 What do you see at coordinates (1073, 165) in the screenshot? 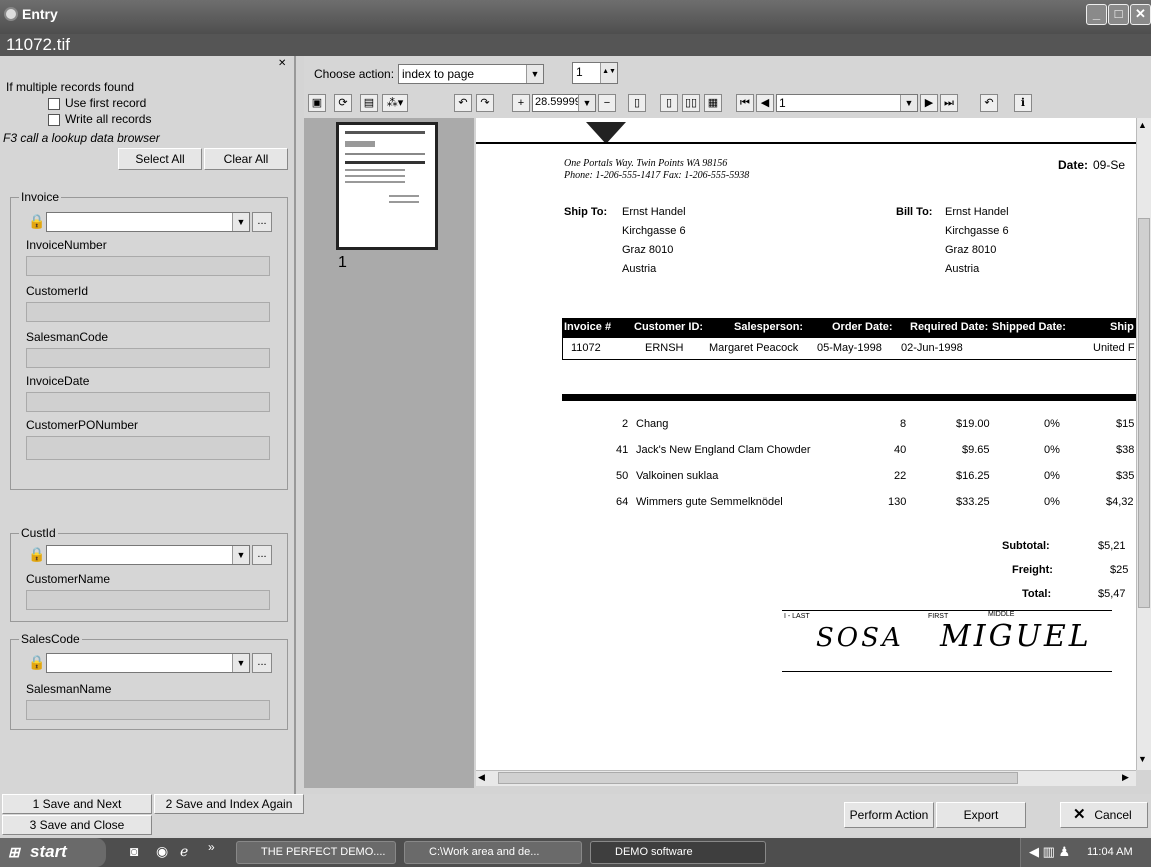
I see `date-label: Date:` at bounding box center [1073, 165].